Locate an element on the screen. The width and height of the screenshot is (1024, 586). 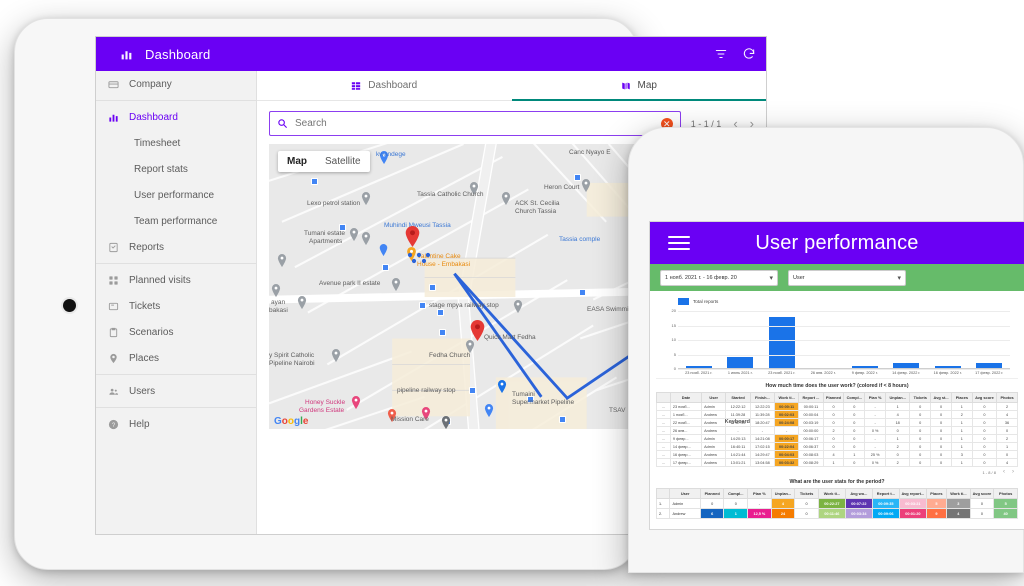
refresh-icon is located at coordinates (749, 54).